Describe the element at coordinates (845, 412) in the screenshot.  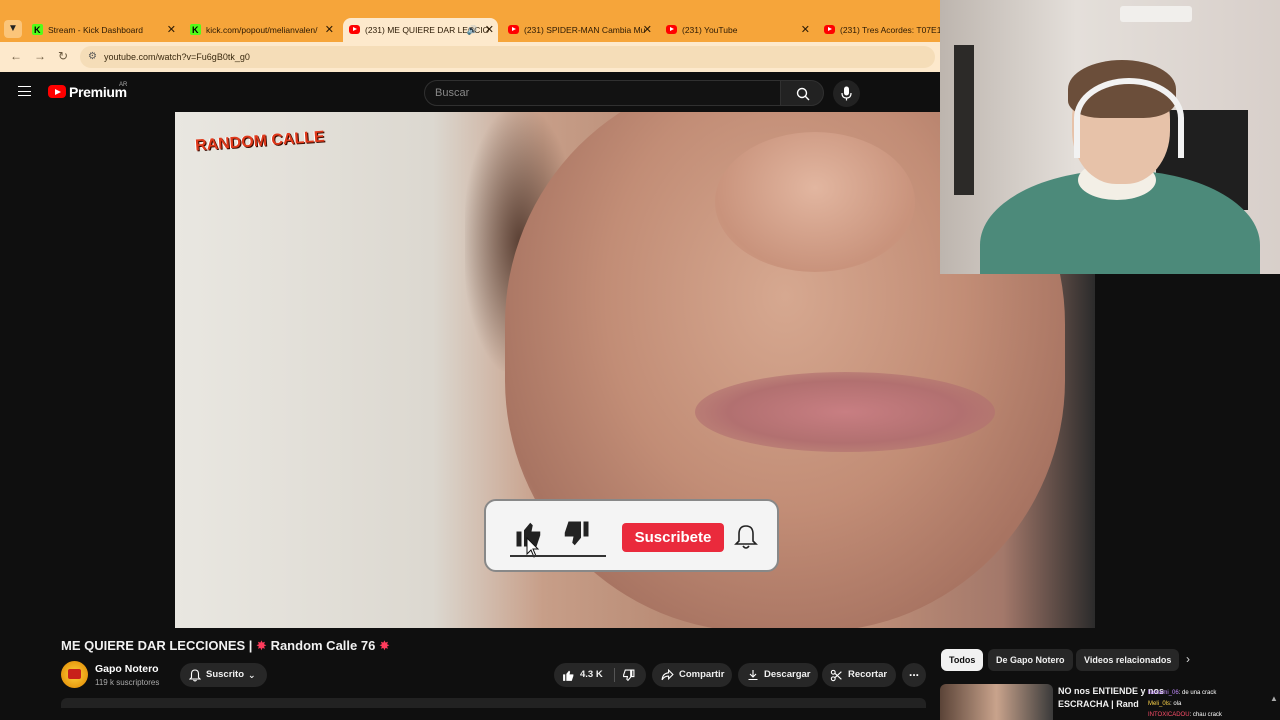
I see `video-frame-mouth` at that location.